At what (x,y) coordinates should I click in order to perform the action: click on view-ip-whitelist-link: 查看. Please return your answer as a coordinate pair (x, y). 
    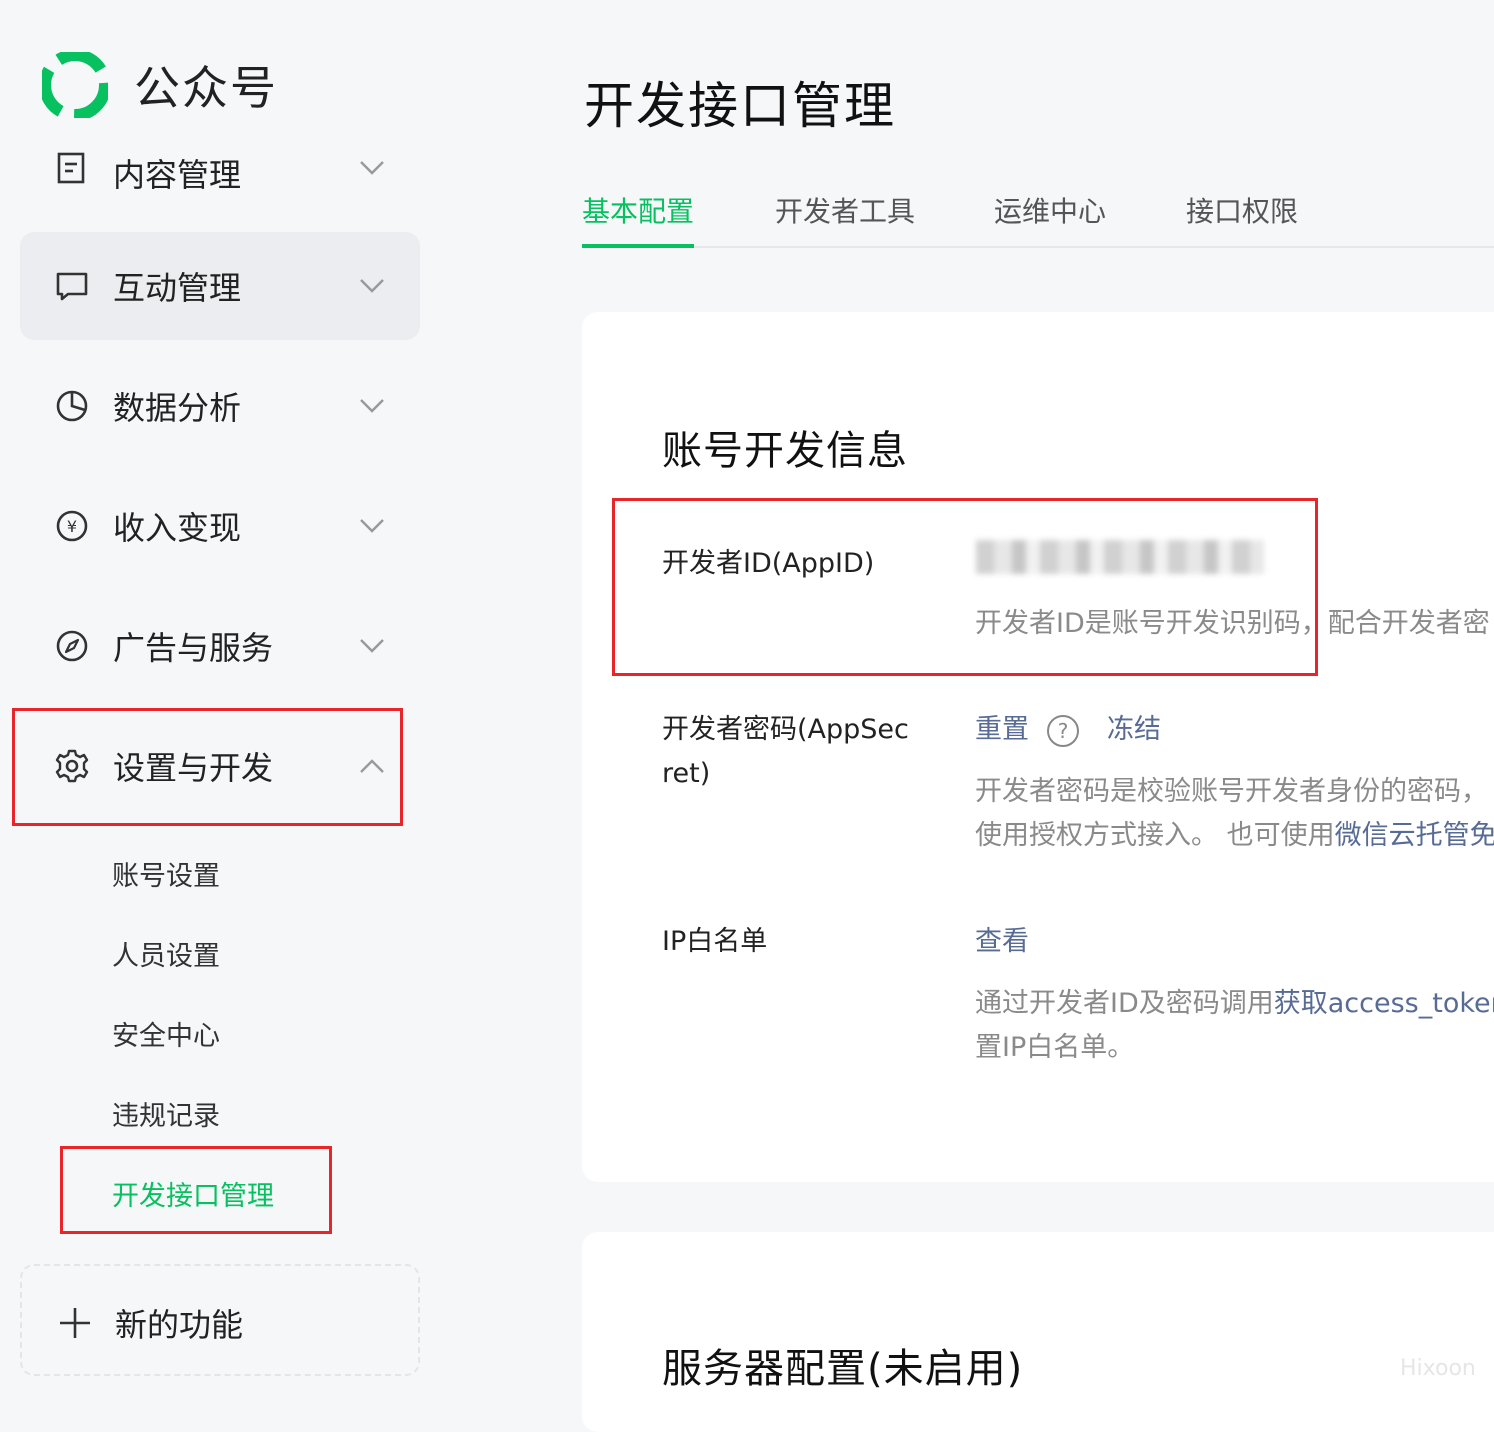
    Looking at the image, I should click on (1002, 942).